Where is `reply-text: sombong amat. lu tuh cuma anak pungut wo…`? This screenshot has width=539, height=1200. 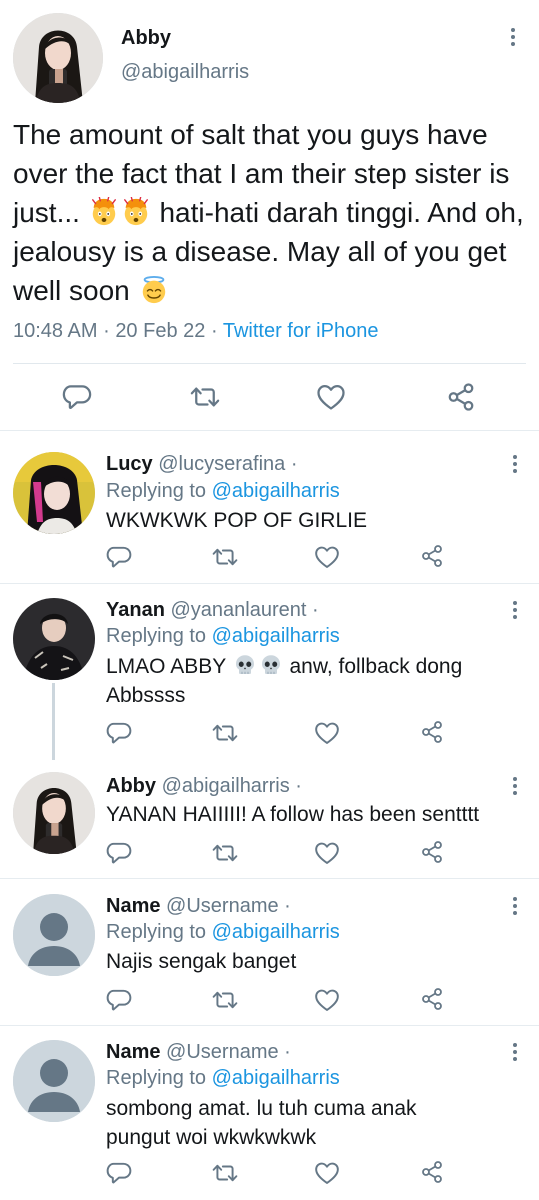
reply-text: sombong amat. lu tuh cuma anak pungut wo… is located at coordinates (261, 1123).